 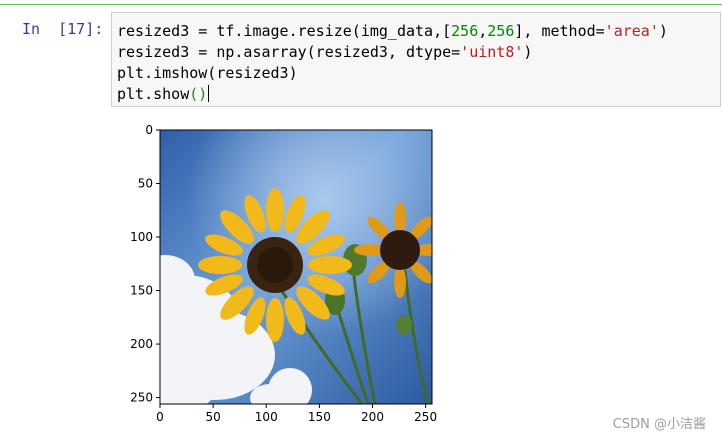 What do you see at coordinates (212, 417) in the screenshot?
I see `x-tick-label: 50` at bounding box center [212, 417].